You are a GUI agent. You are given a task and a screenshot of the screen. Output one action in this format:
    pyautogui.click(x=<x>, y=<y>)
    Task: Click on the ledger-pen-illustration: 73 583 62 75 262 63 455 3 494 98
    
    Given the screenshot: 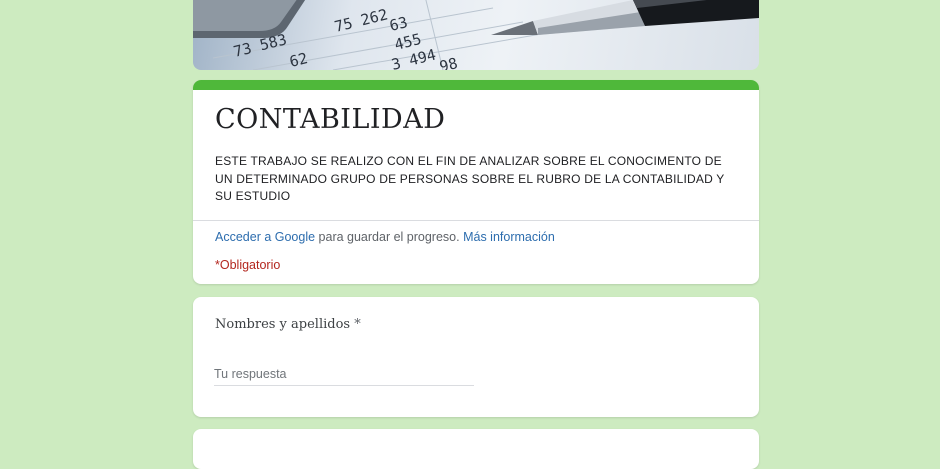 What is the action you would take?
    pyautogui.click(x=476, y=35)
    